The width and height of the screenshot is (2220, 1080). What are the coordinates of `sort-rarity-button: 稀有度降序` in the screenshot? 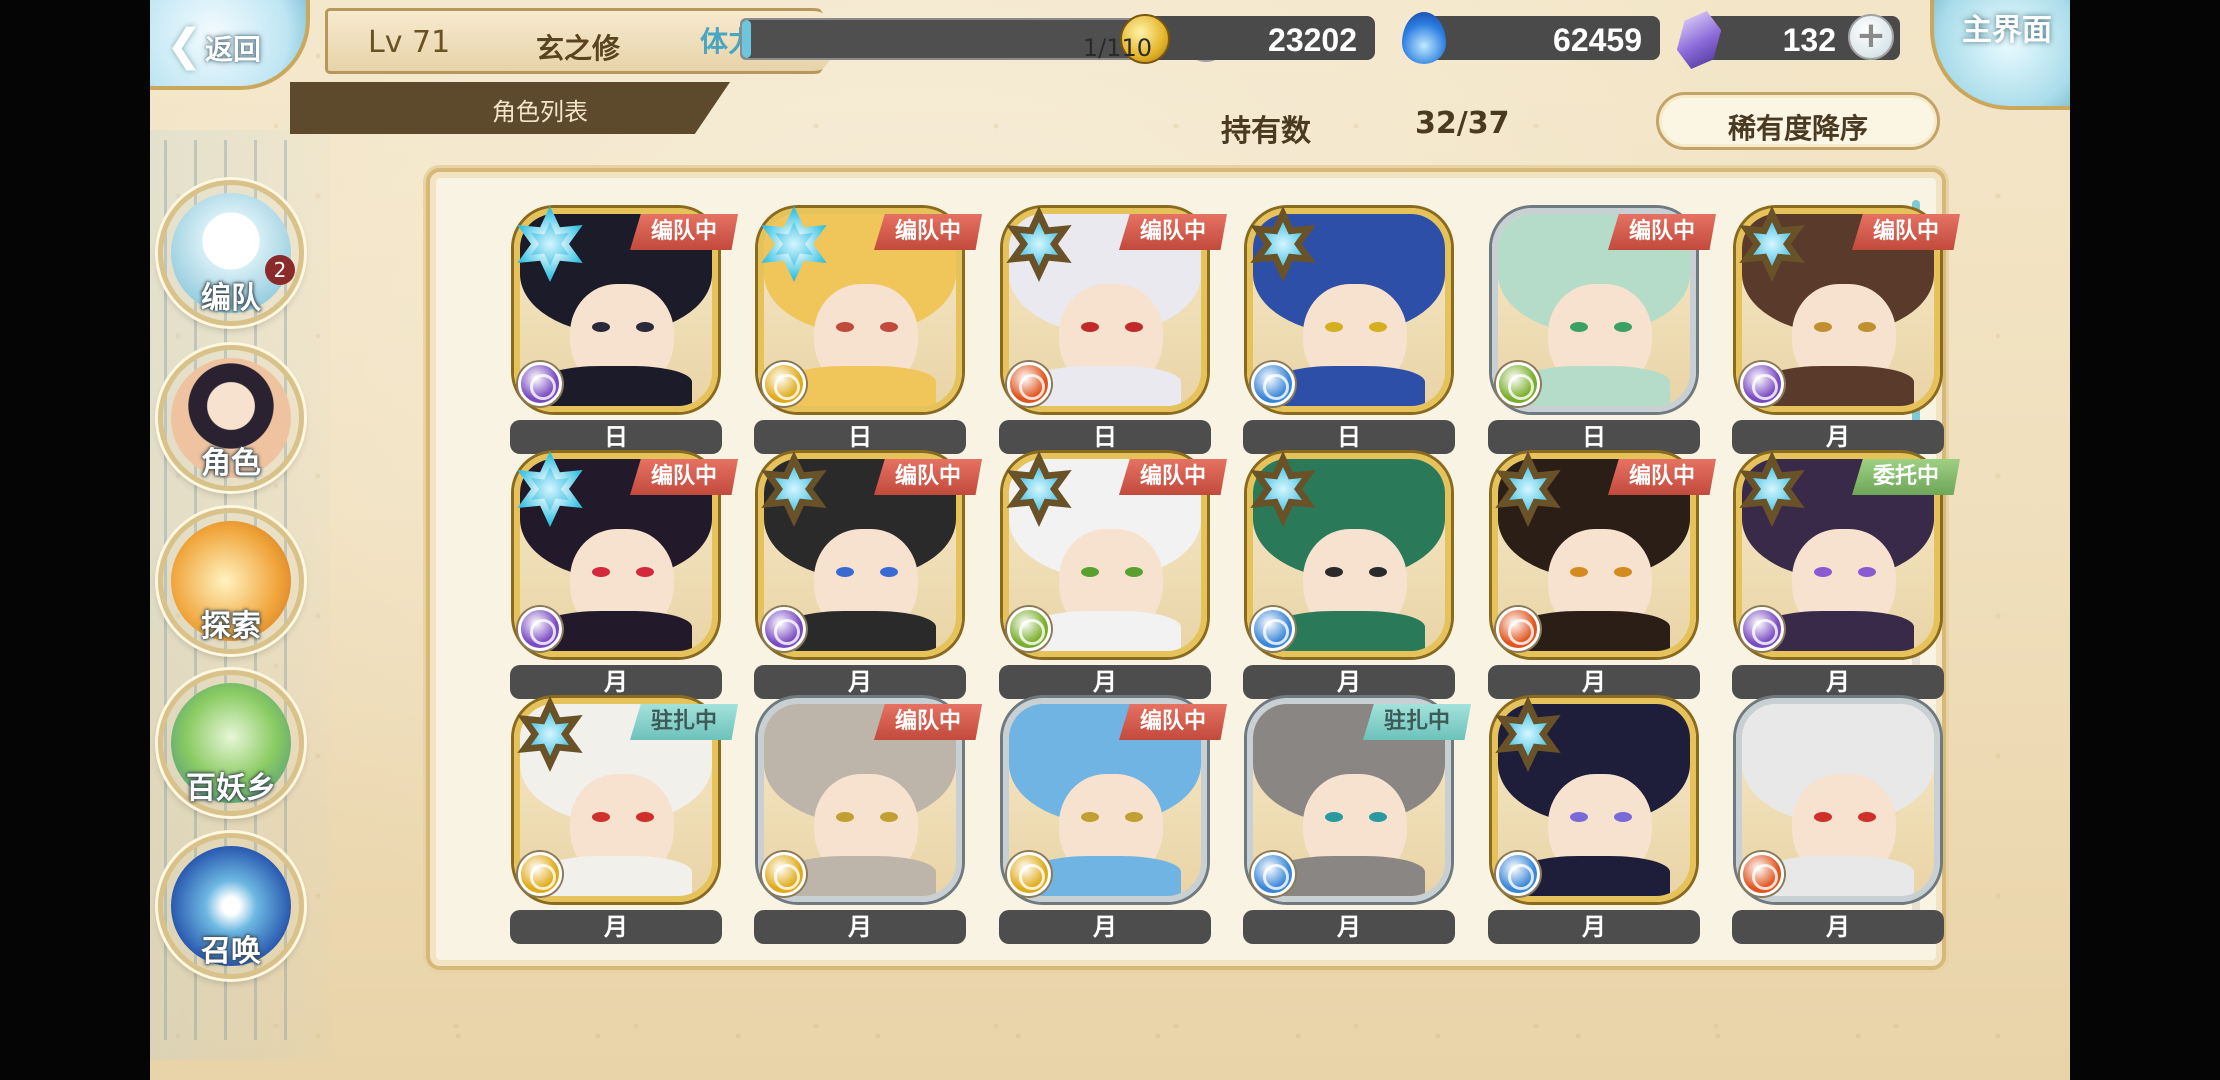 It's located at (1798, 121).